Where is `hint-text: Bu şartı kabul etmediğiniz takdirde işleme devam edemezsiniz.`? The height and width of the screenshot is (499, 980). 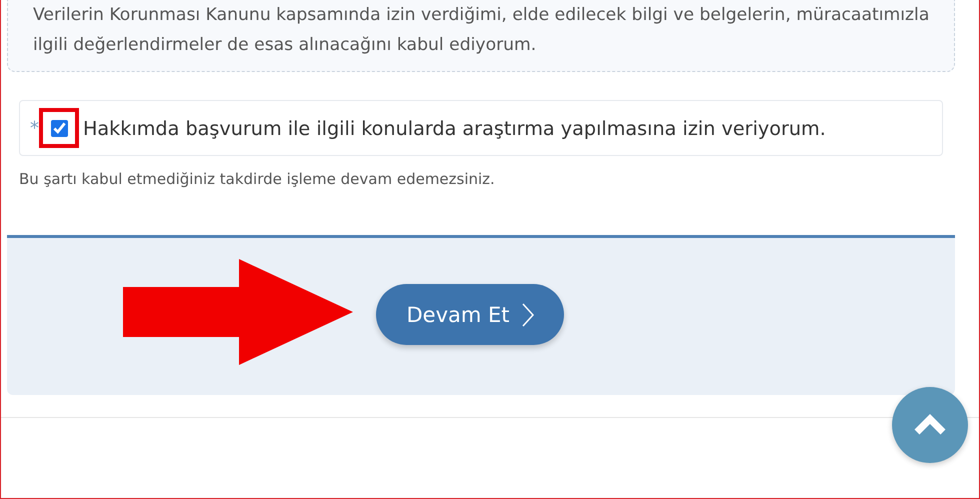 hint-text: Bu şartı kabul etmediğiniz takdirde işleme devam edemezsiniz. is located at coordinates (257, 179).